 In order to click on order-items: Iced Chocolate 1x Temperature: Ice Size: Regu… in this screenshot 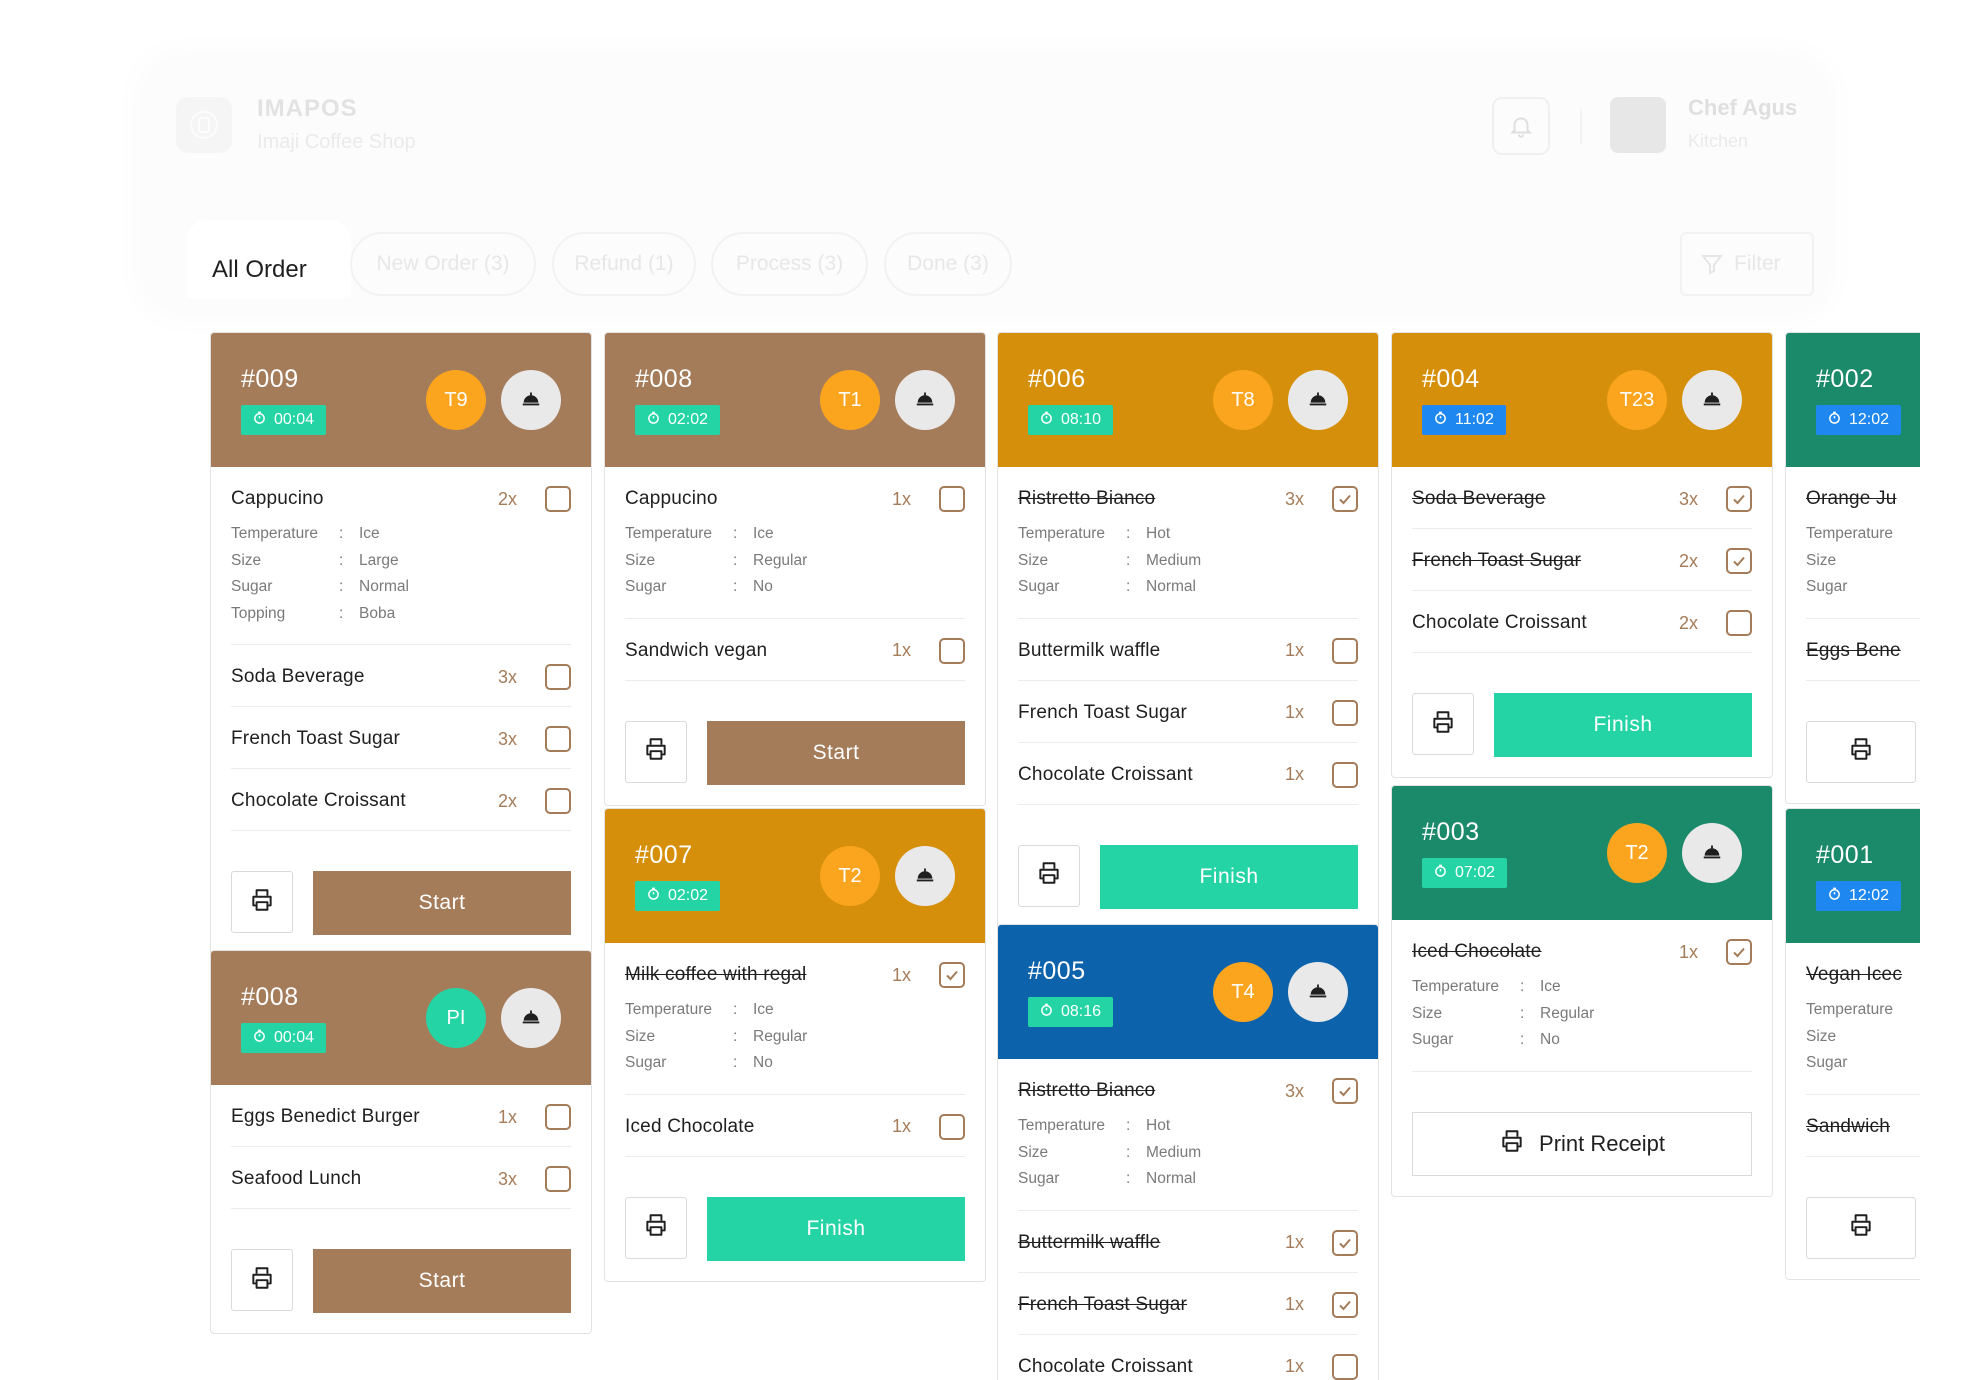, I will do `click(1582, 996)`.